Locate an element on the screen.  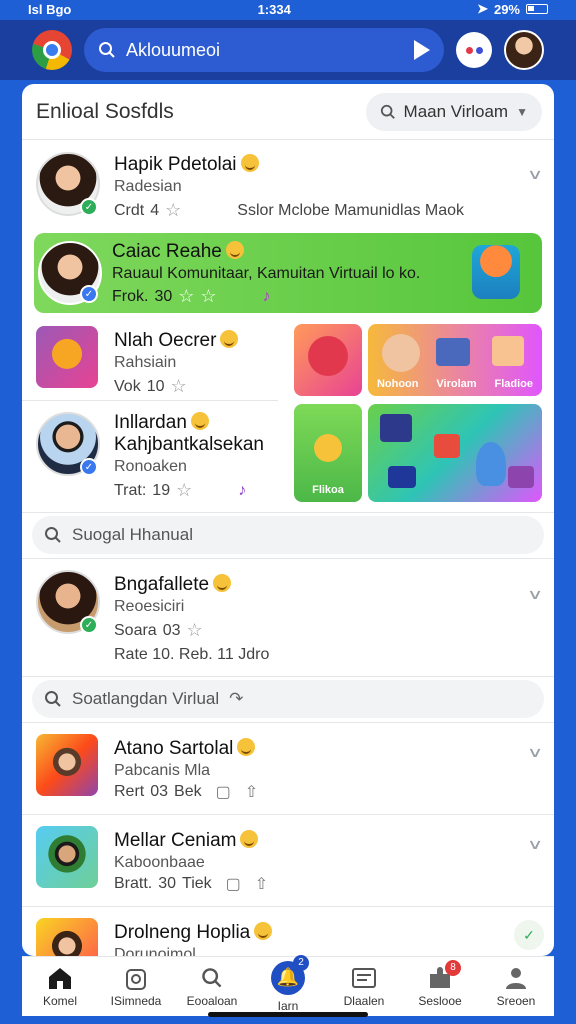
item-meta: Frok. 30 ☆ ☆ ♪ is located at coordinates (191, 296).